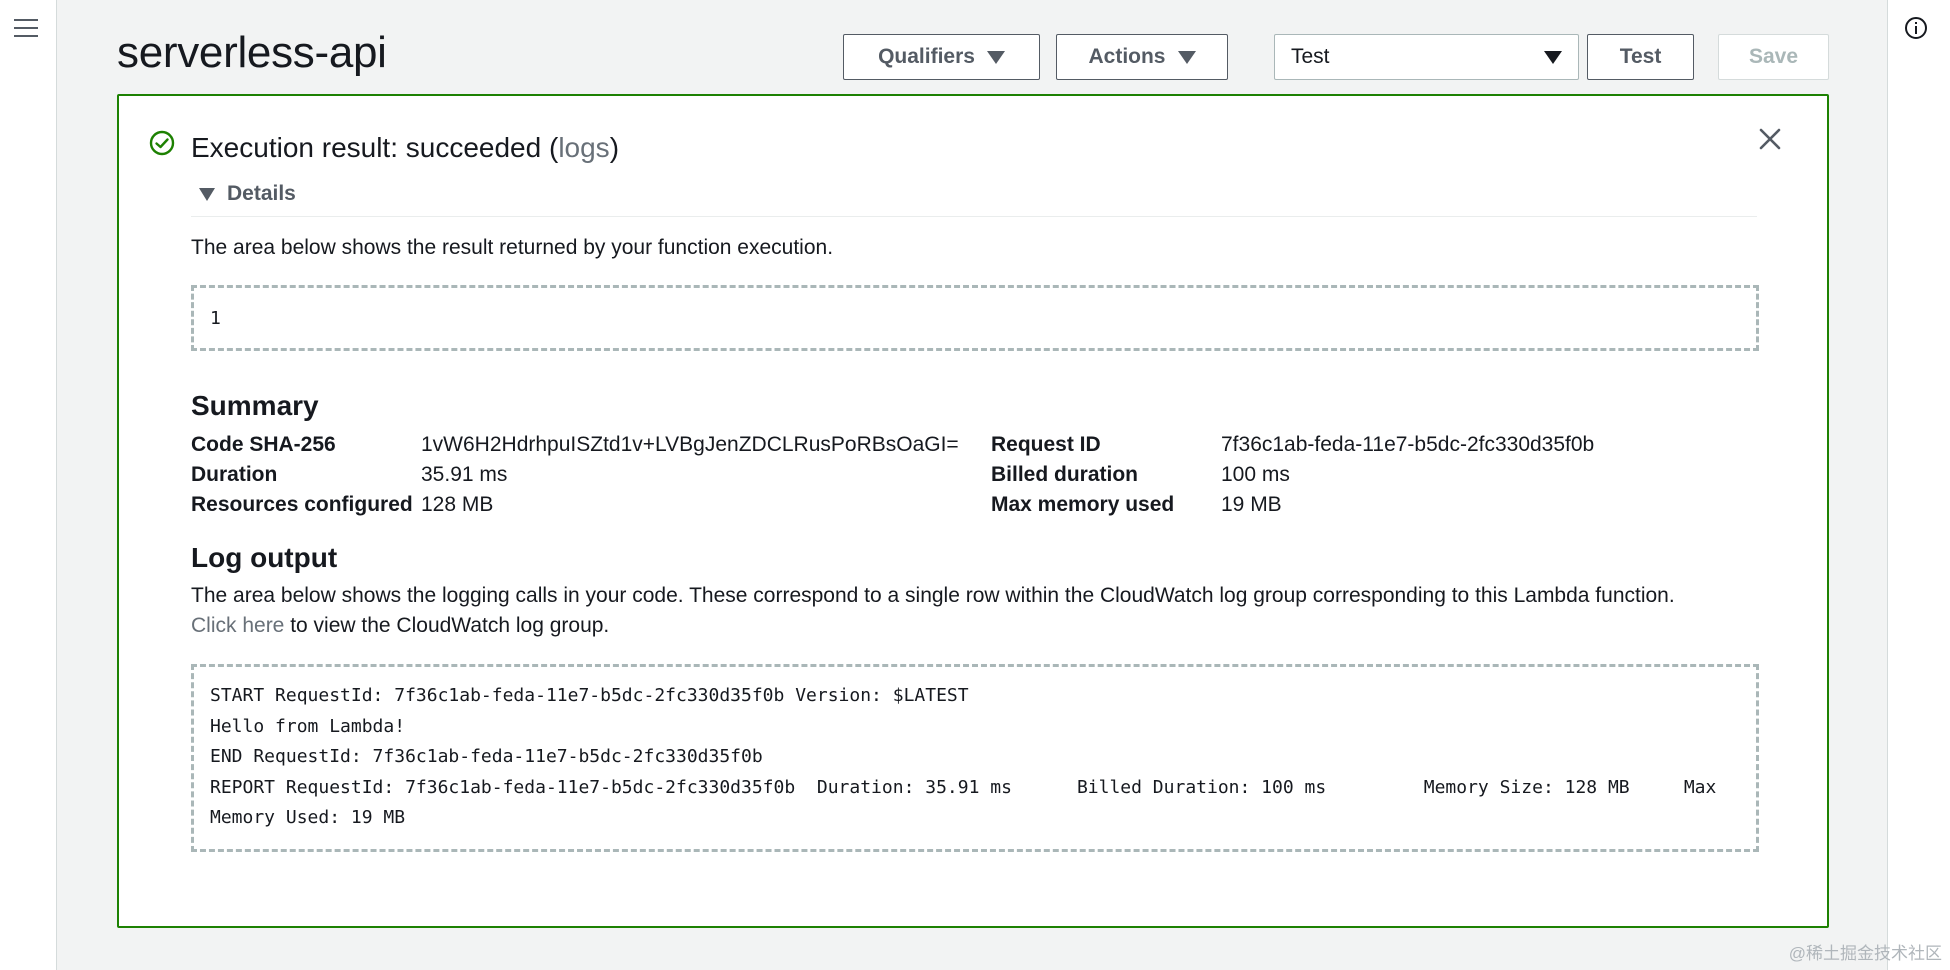 The image size is (1950, 970). What do you see at coordinates (263, 444) in the screenshot?
I see `summary-key: Code SHA-256` at bounding box center [263, 444].